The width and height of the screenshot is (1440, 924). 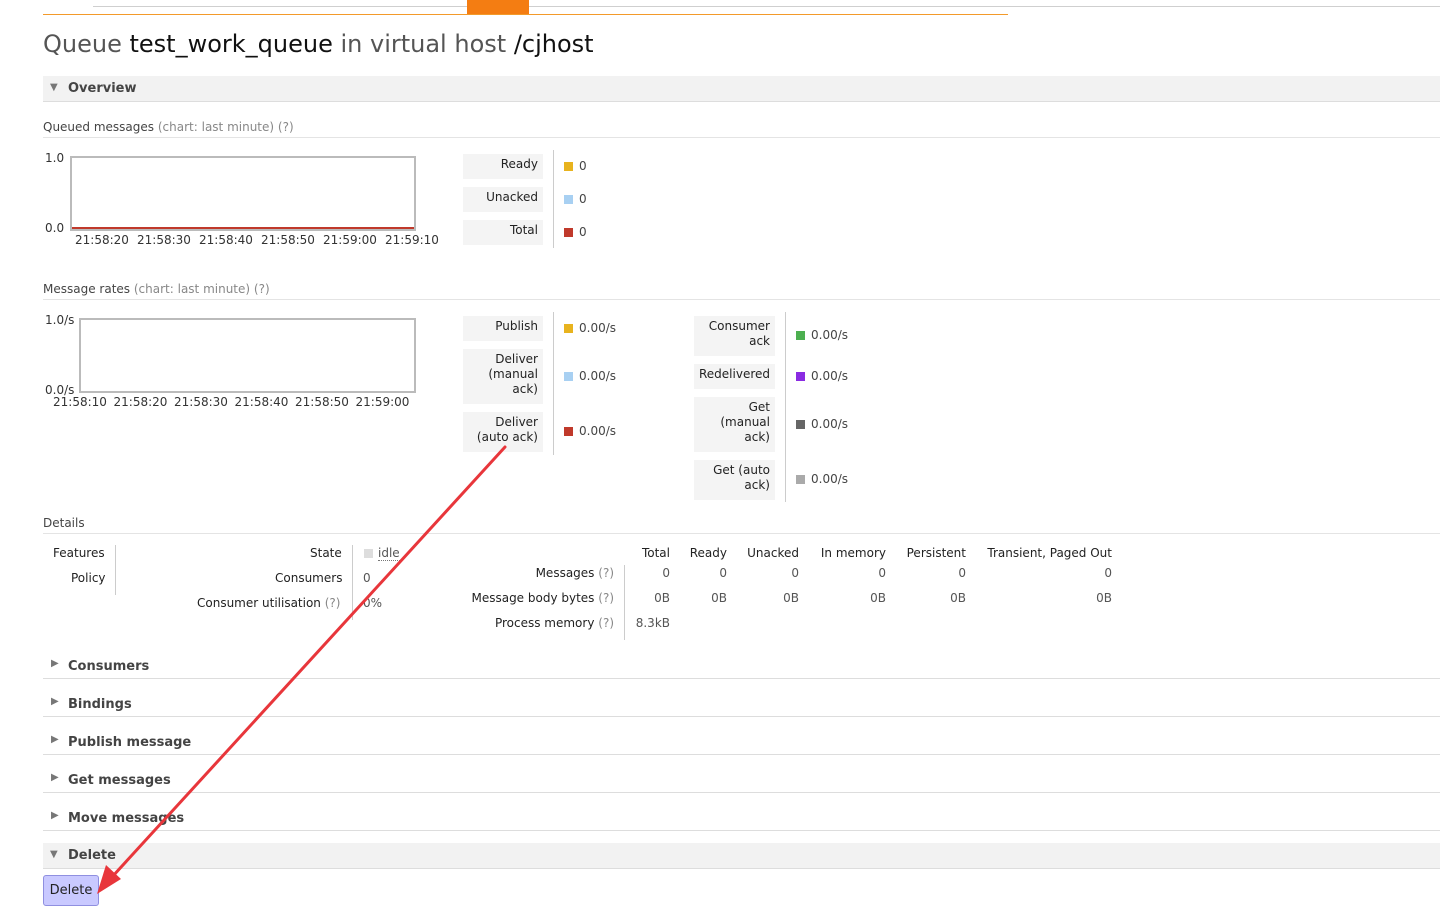 What do you see at coordinates (503, 232) in the screenshot?
I see `legend-total: Total` at bounding box center [503, 232].